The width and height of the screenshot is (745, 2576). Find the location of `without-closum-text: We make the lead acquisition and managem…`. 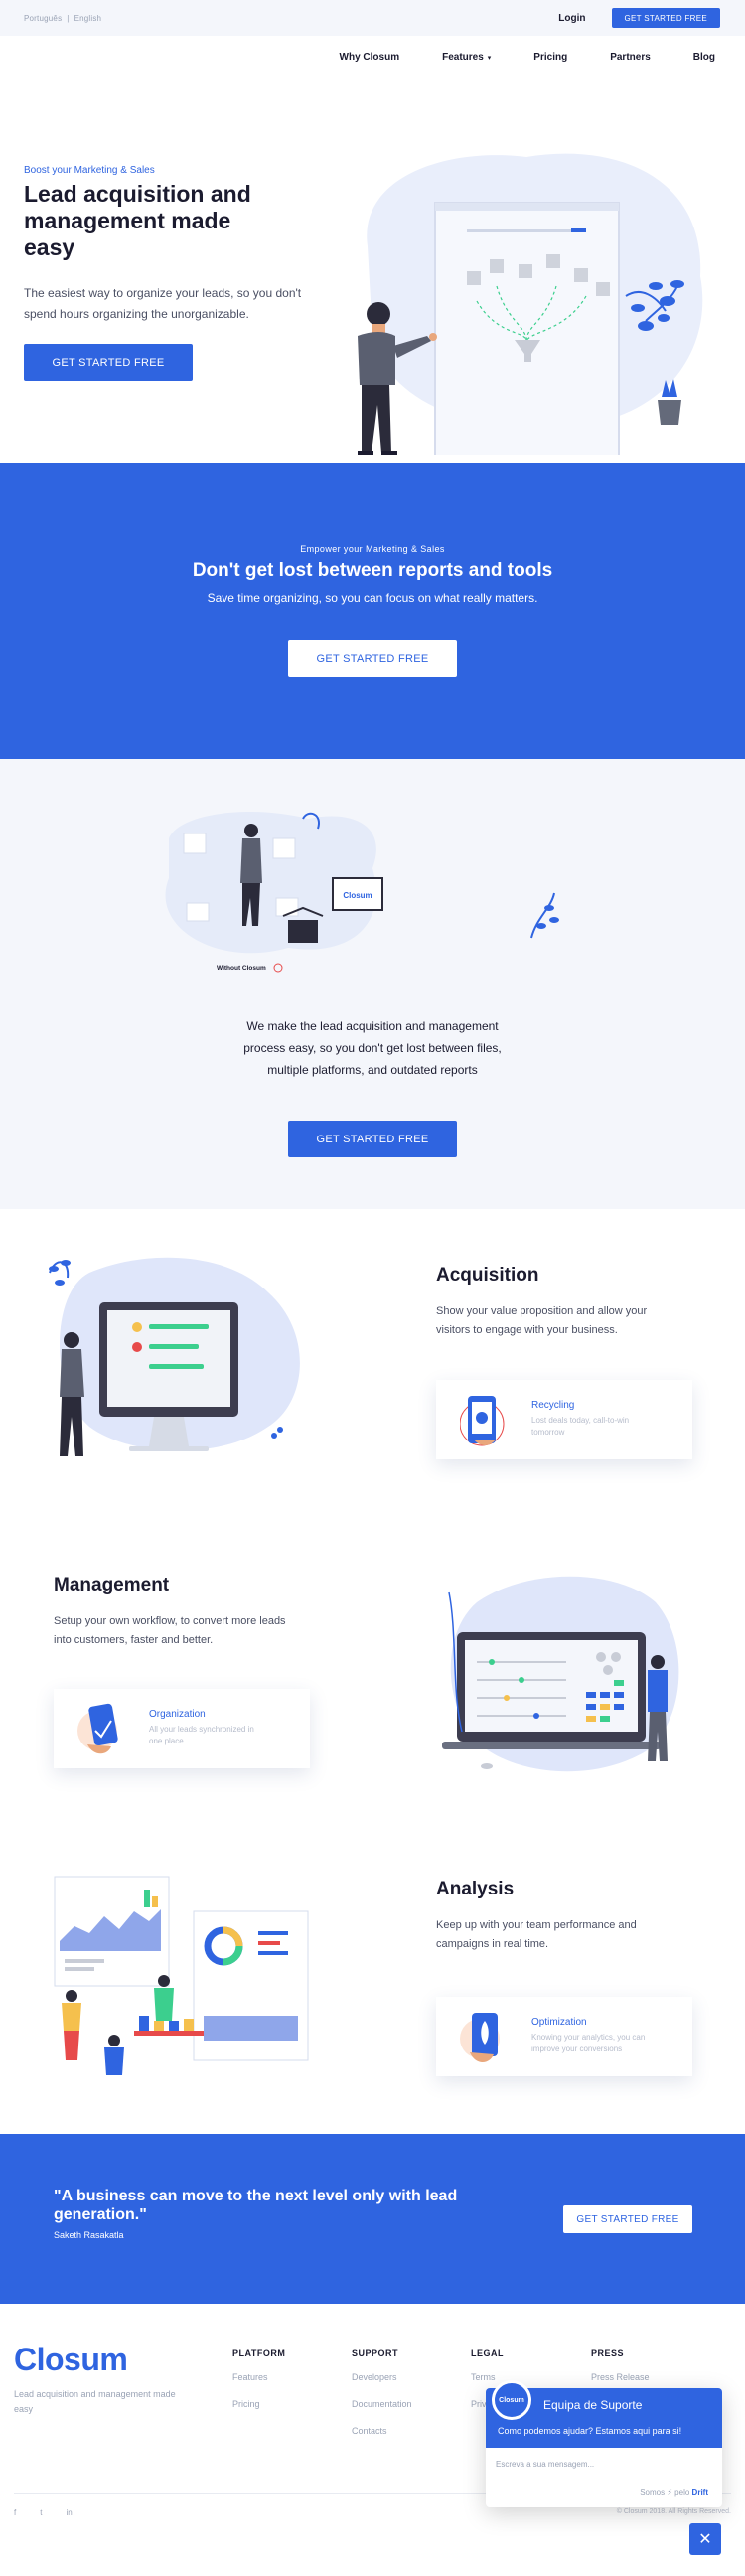

without-closum-text: We make the lead acquisition and managem… is located at coordinates (373, 1048).